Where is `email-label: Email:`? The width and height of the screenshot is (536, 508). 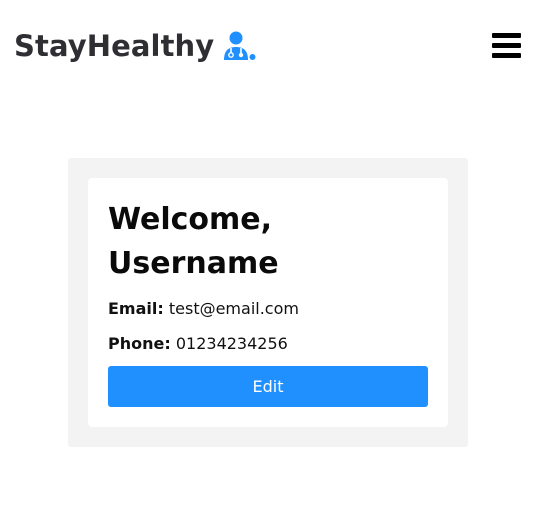 email-label: Email: is located at coordinates (136, 308).